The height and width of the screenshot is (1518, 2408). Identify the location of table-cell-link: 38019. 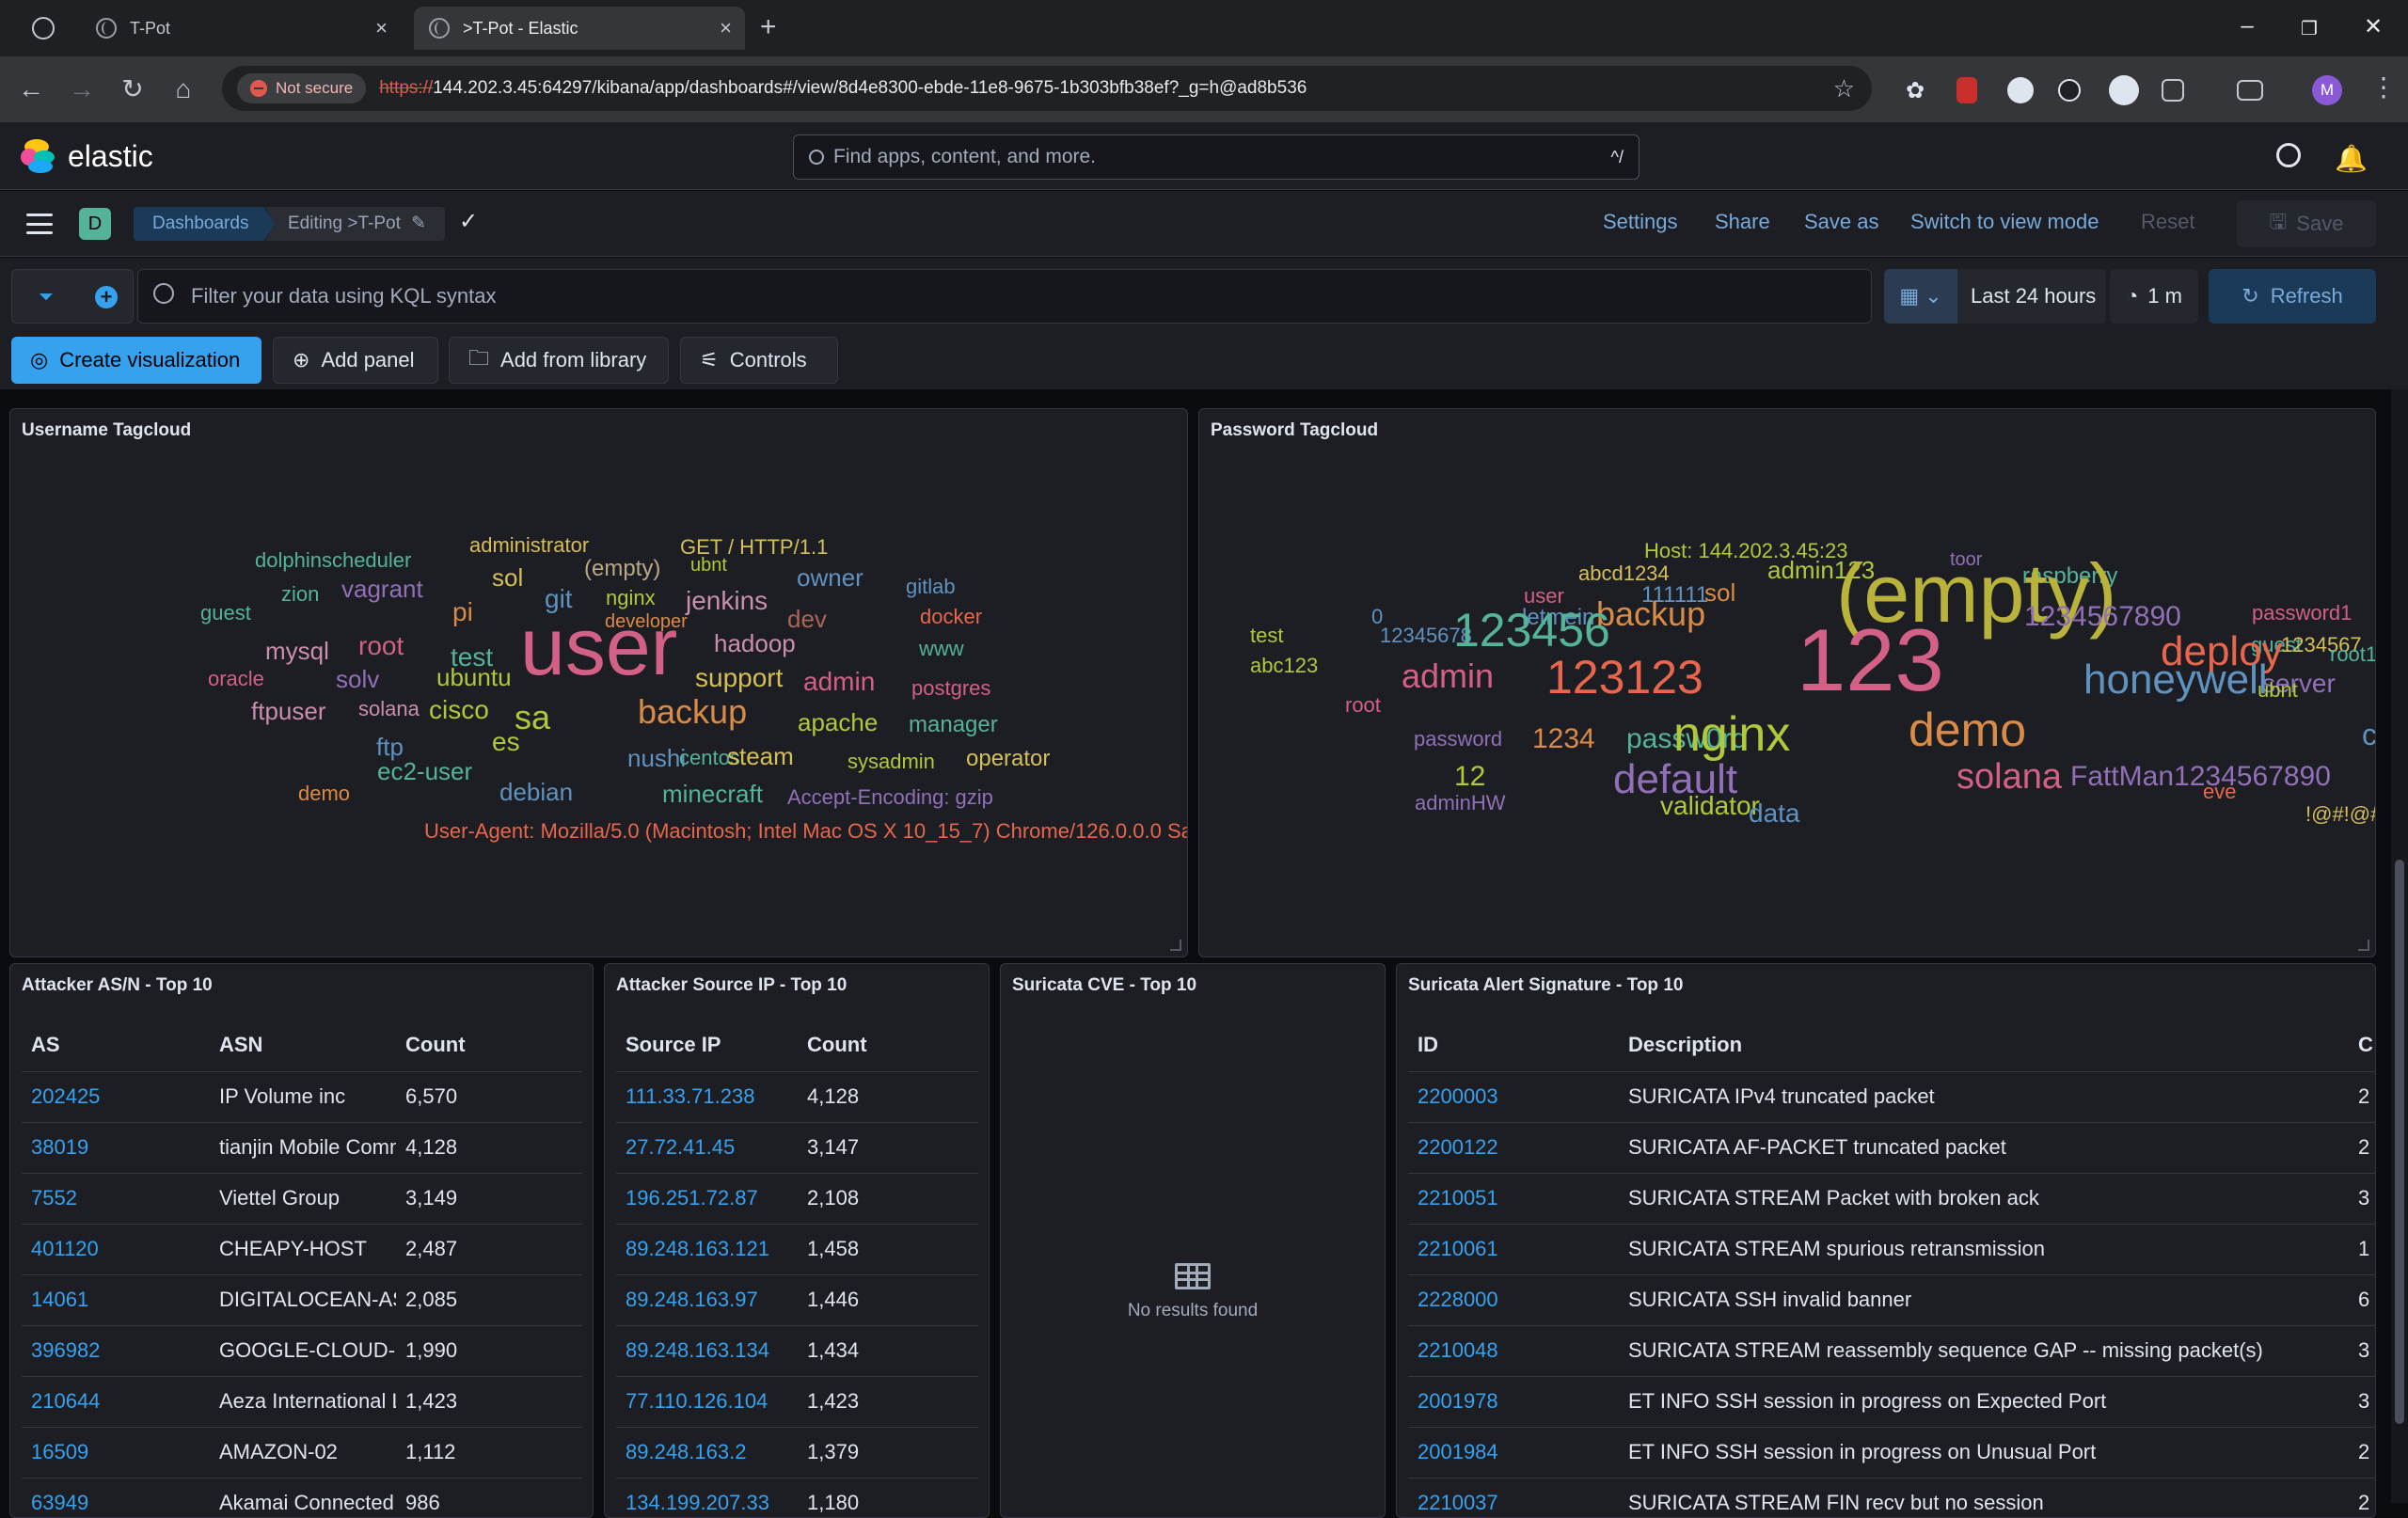
(116, 1148).